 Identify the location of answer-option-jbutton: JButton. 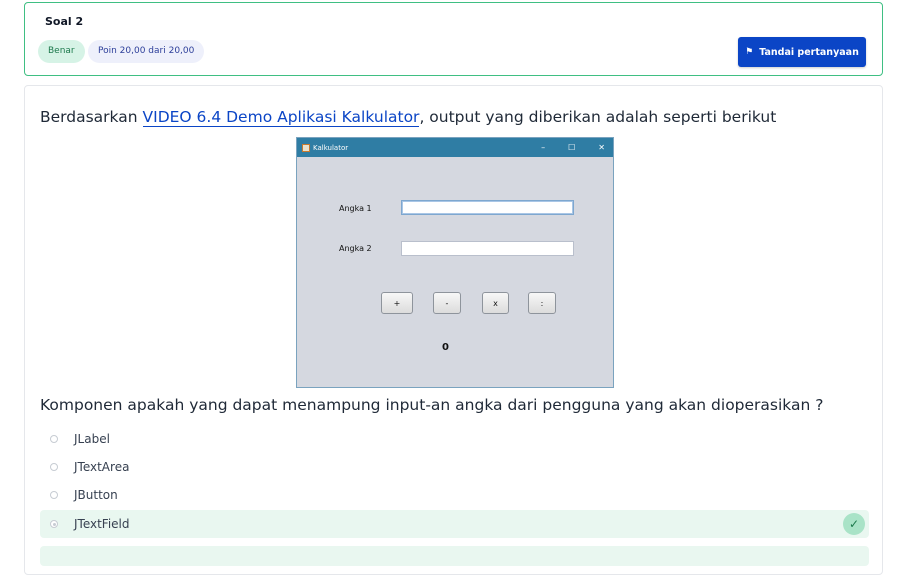
(454, 495).